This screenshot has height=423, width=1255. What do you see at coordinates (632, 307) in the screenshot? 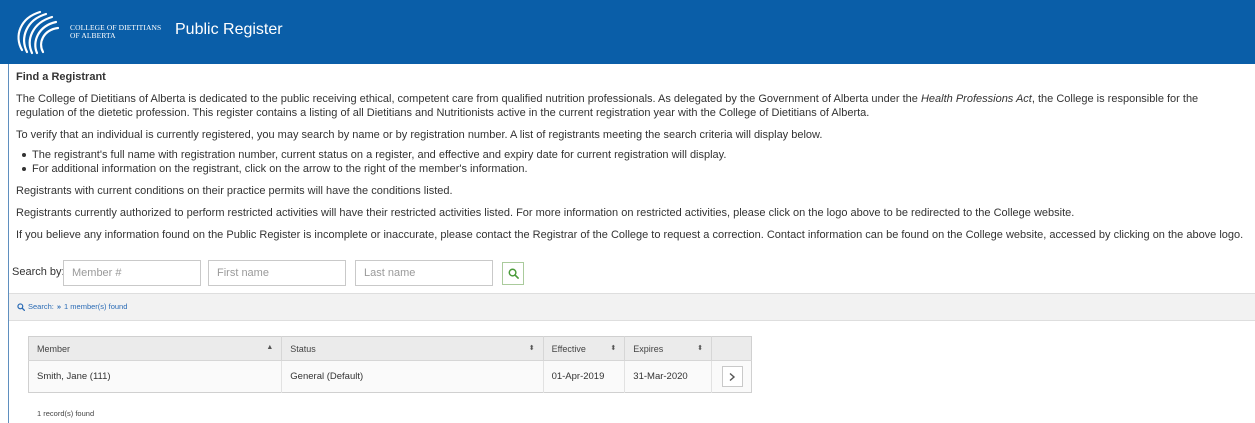
I see `search-result-bar: Search: » 1 member(s) found` at bounding box center [632, 307].